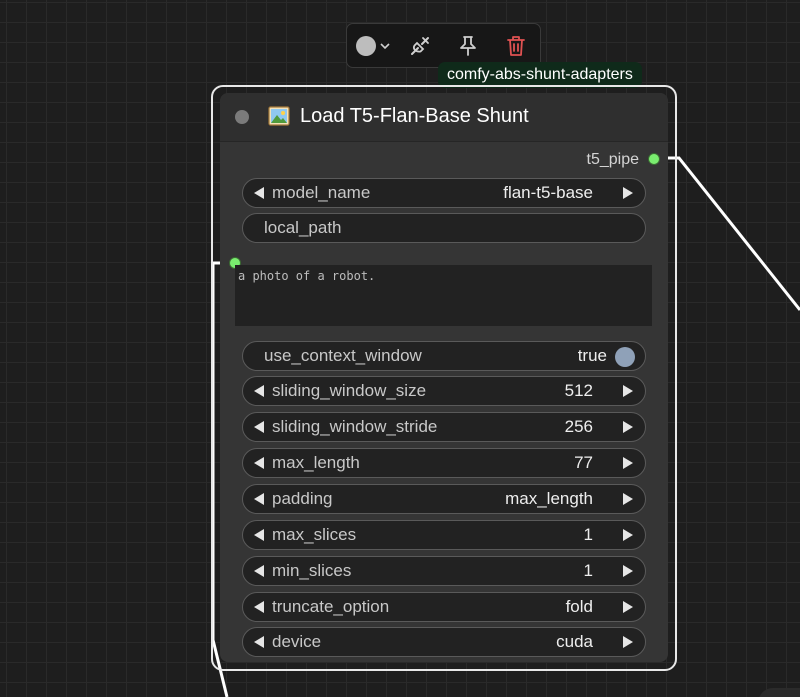  I want to click on bypass-button, so click(420, 46).